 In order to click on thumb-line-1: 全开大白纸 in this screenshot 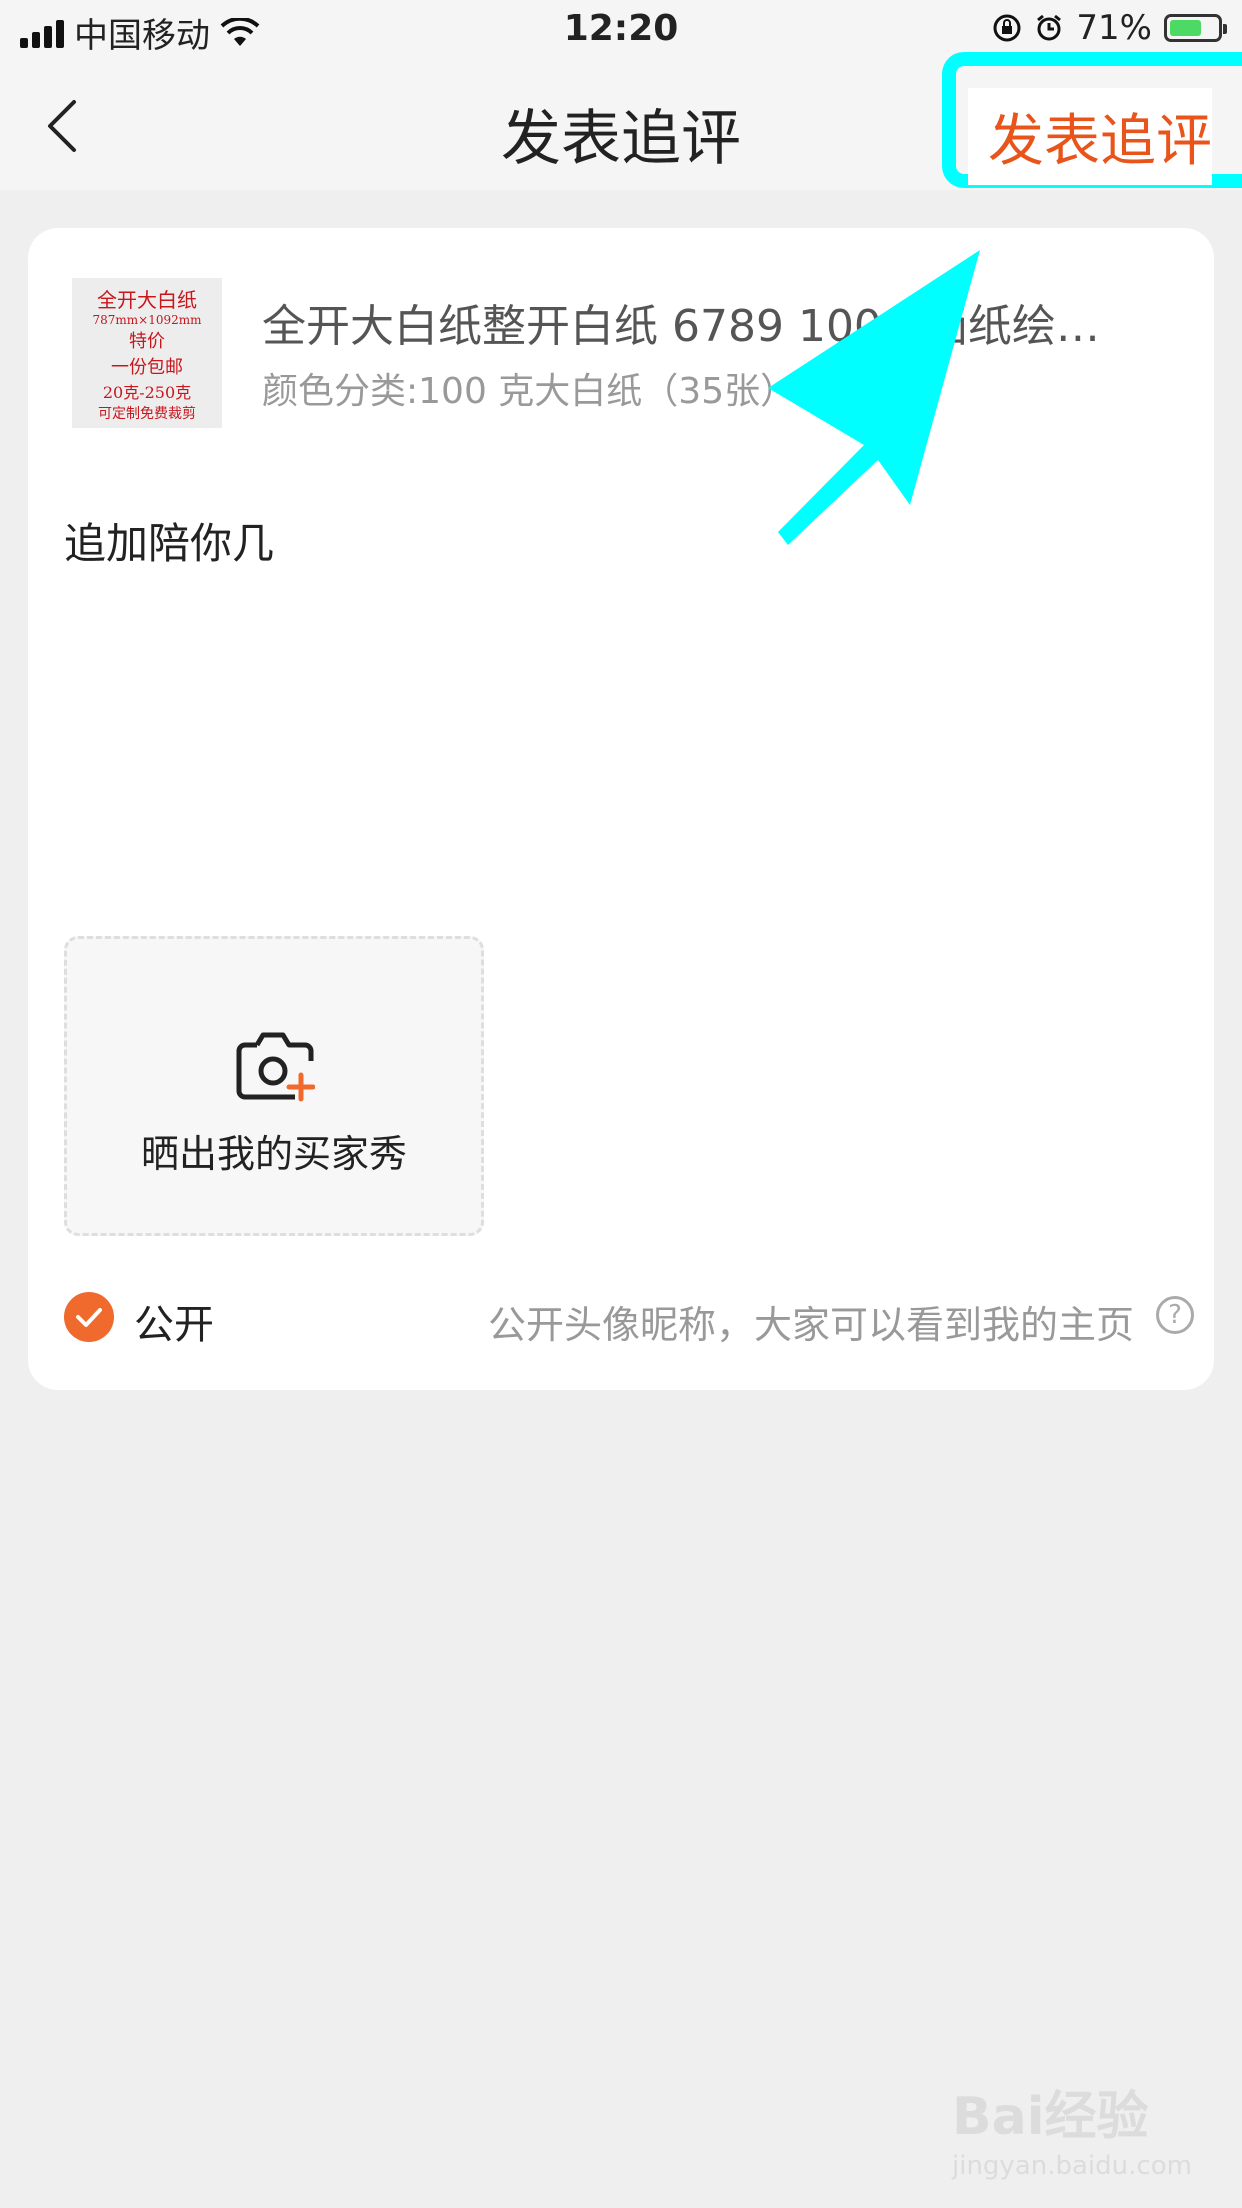, I will do `click(147, 300)`.